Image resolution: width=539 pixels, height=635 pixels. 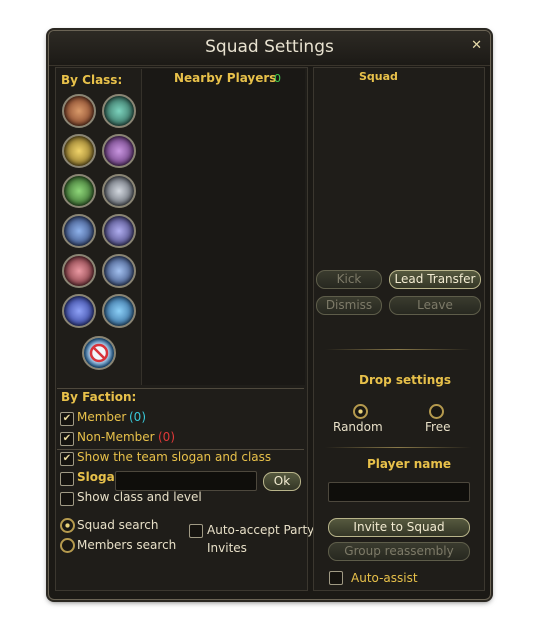 I want to click on aethertech-class-icon, so click(x=79, y=311).